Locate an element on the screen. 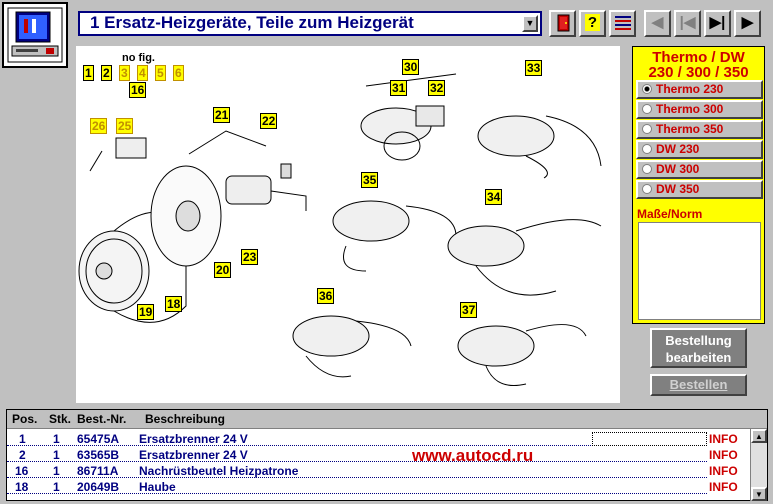  model-title-line1: Thermo / DW is located at coordinates (698, 57).